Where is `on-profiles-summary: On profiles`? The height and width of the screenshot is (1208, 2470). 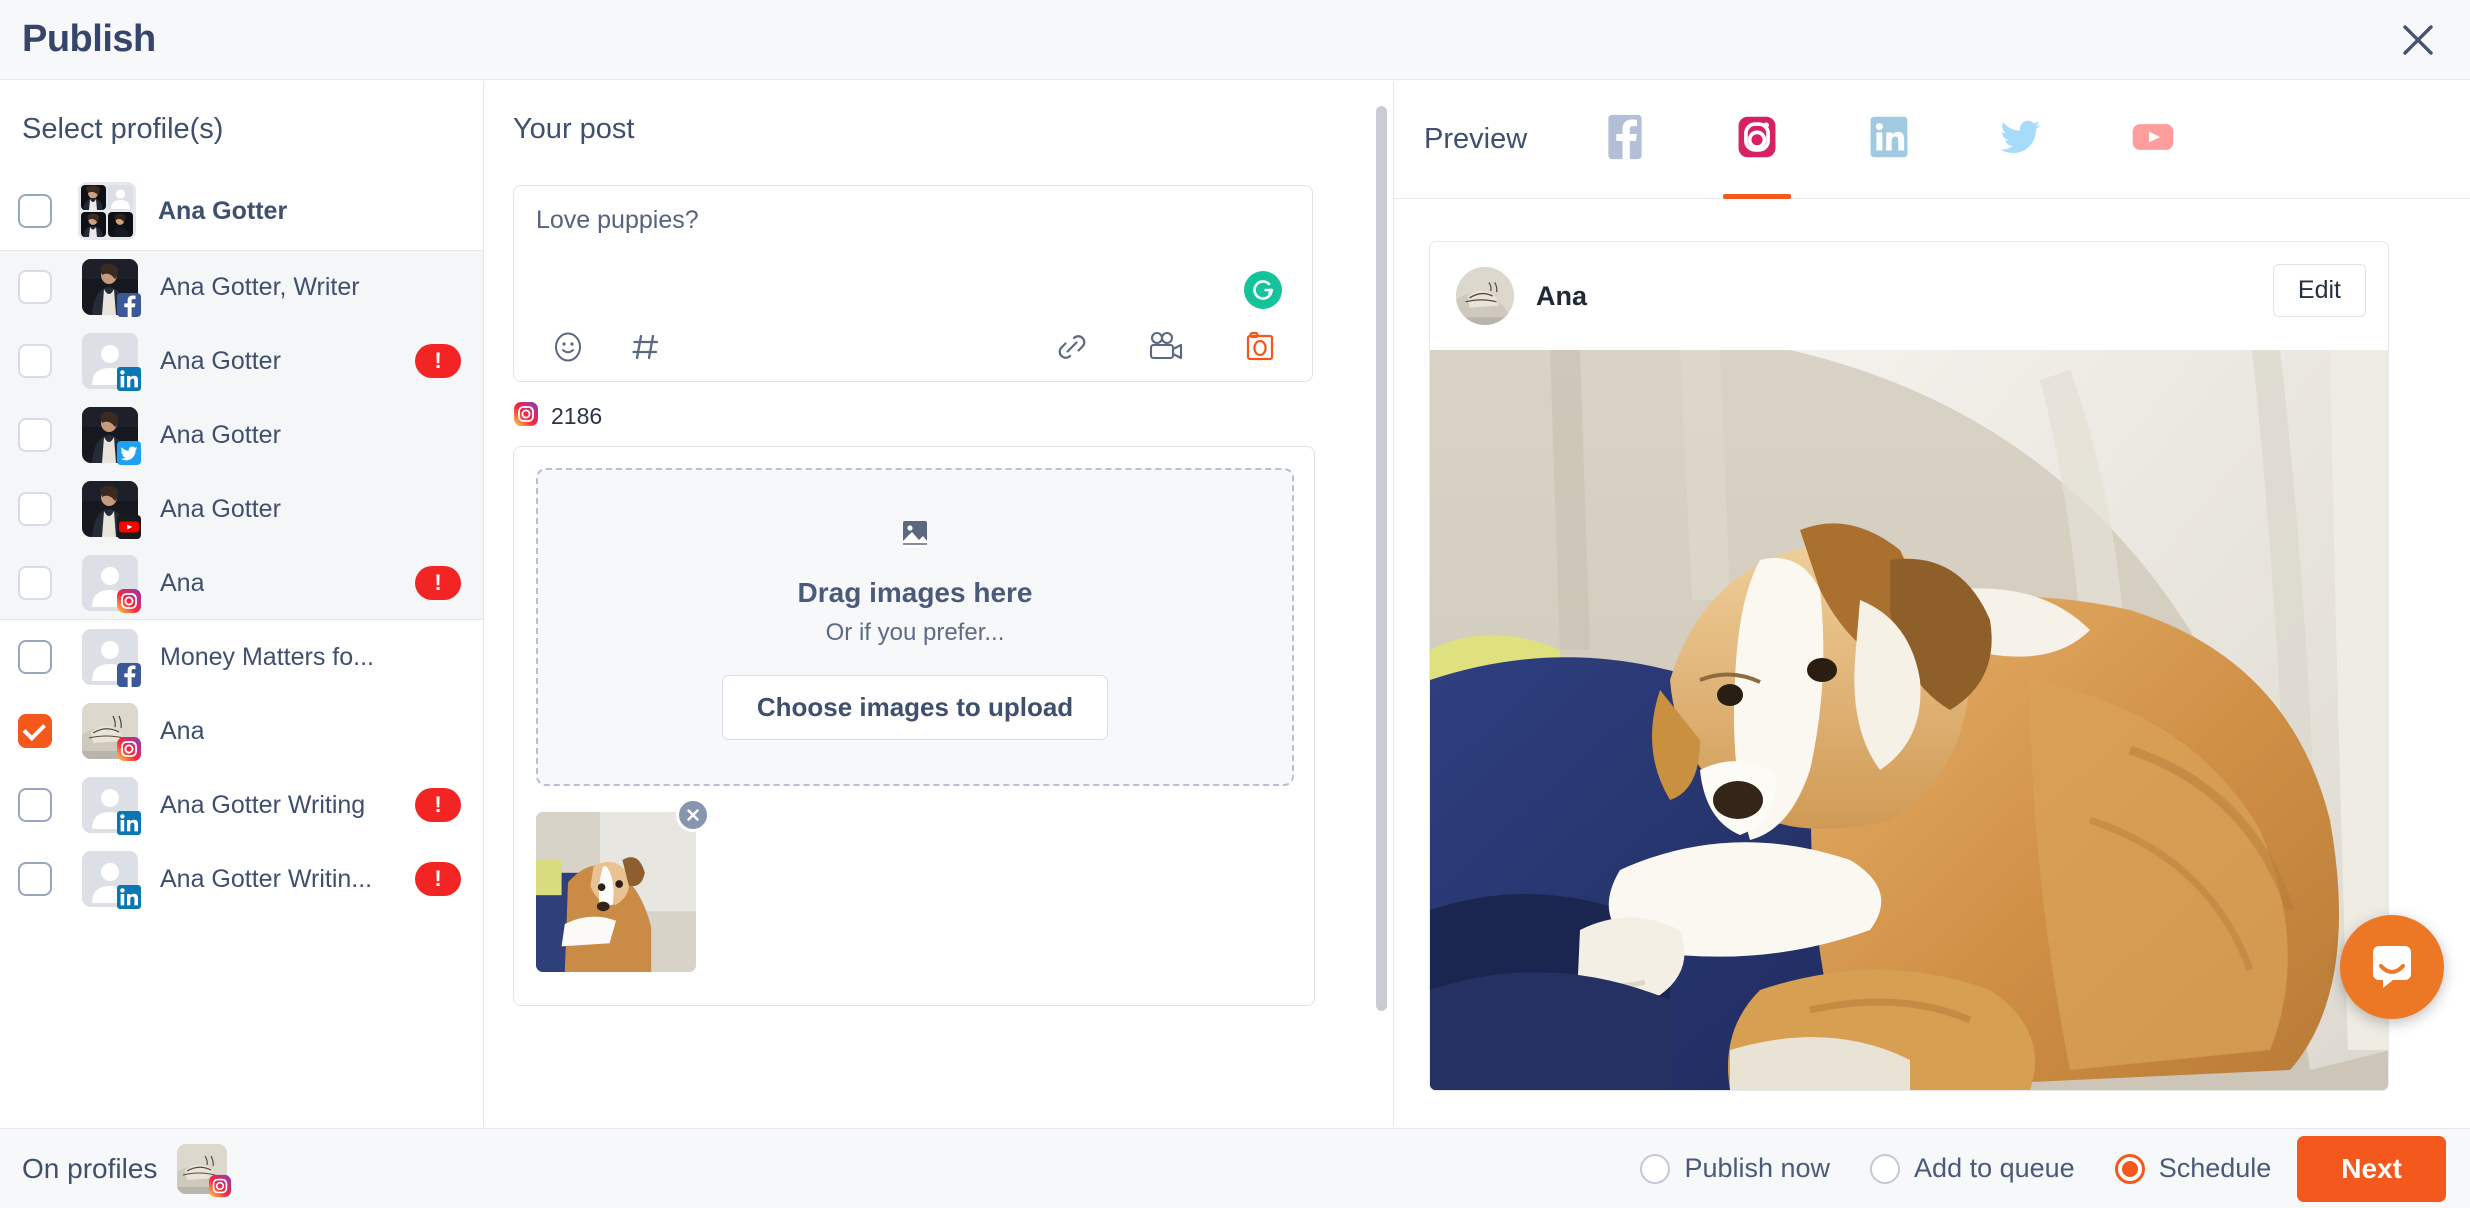 on-profiles-summary: On profiles is located at coordinates (127, 1170).